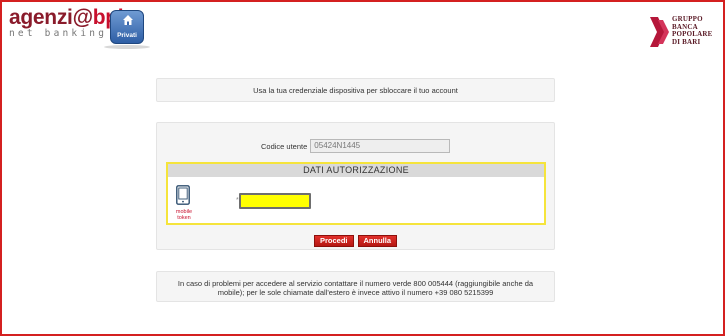 This screenshot has width=725, height=336. Describe the element at coordinates (127, 35) in the screenshot. I see `home-button-label: Privati` at that location.